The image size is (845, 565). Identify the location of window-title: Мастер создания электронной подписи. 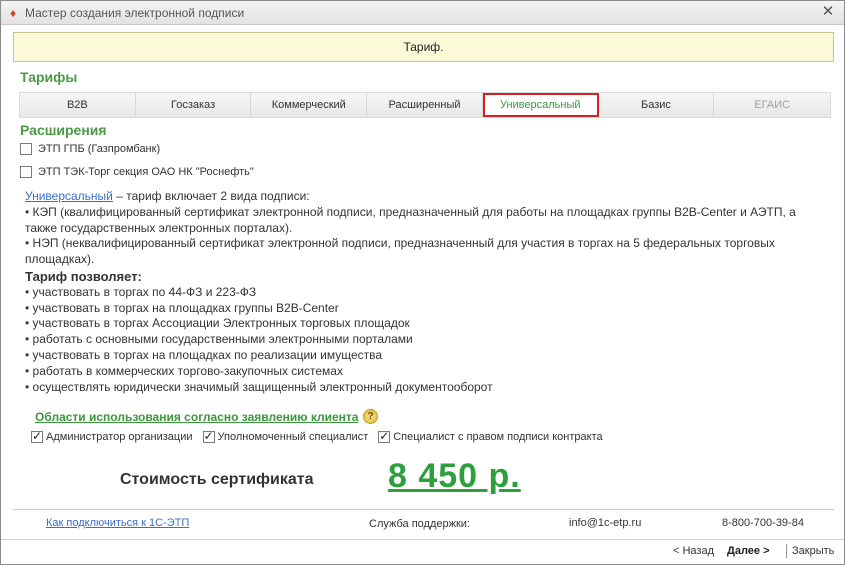
(135, 13).